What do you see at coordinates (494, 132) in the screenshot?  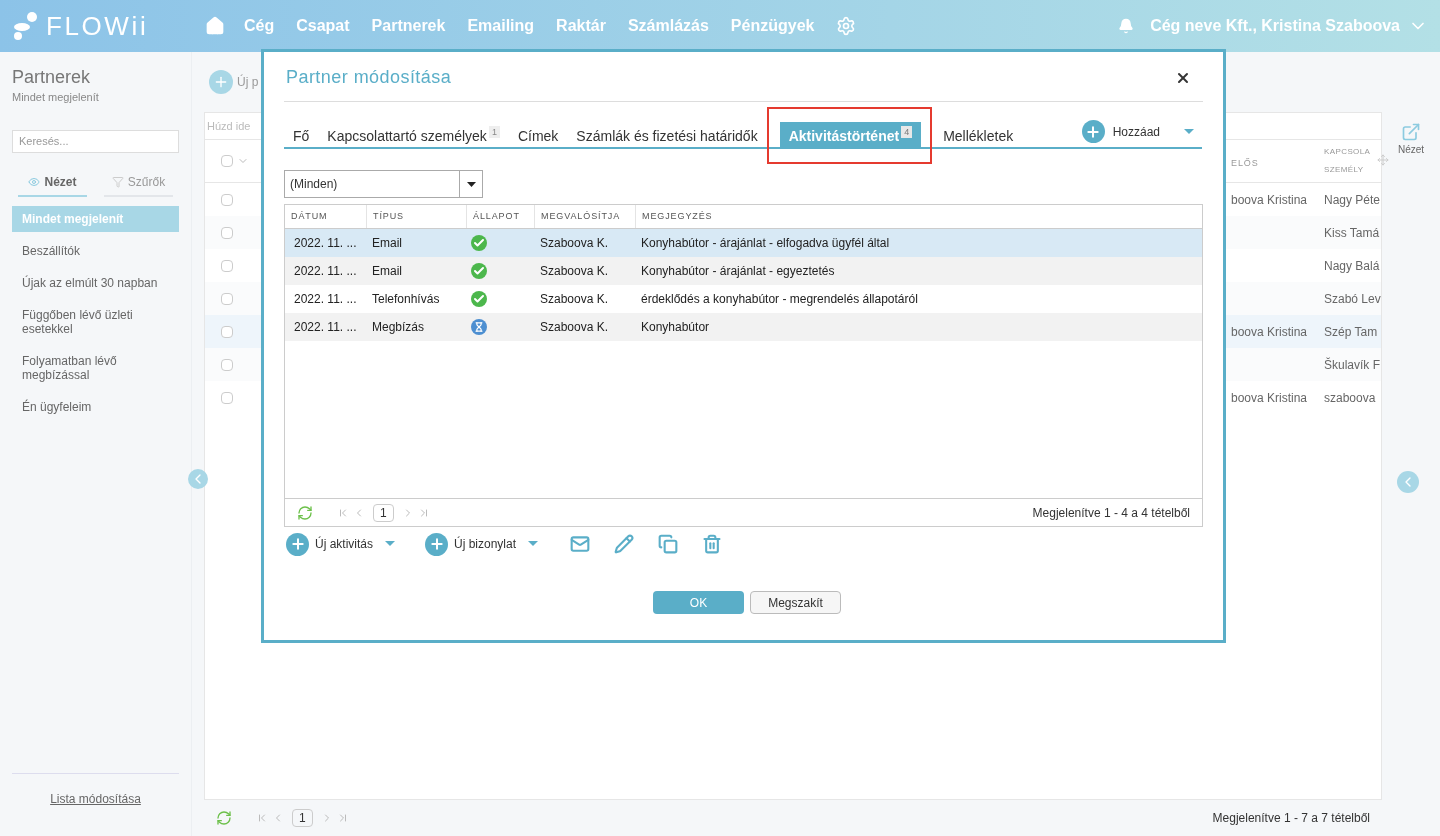 I see `count-badge: 1` at bounding box center [494, 132].